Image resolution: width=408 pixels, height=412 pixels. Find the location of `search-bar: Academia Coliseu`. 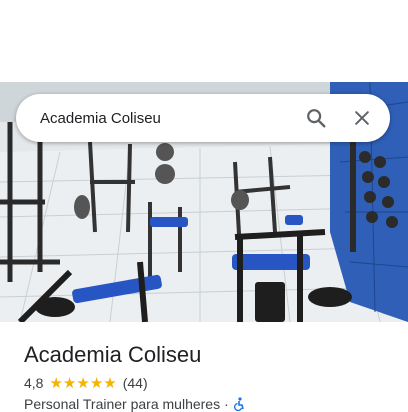

search-bar: Academia Coliseu is located at coordinates (203, 118).